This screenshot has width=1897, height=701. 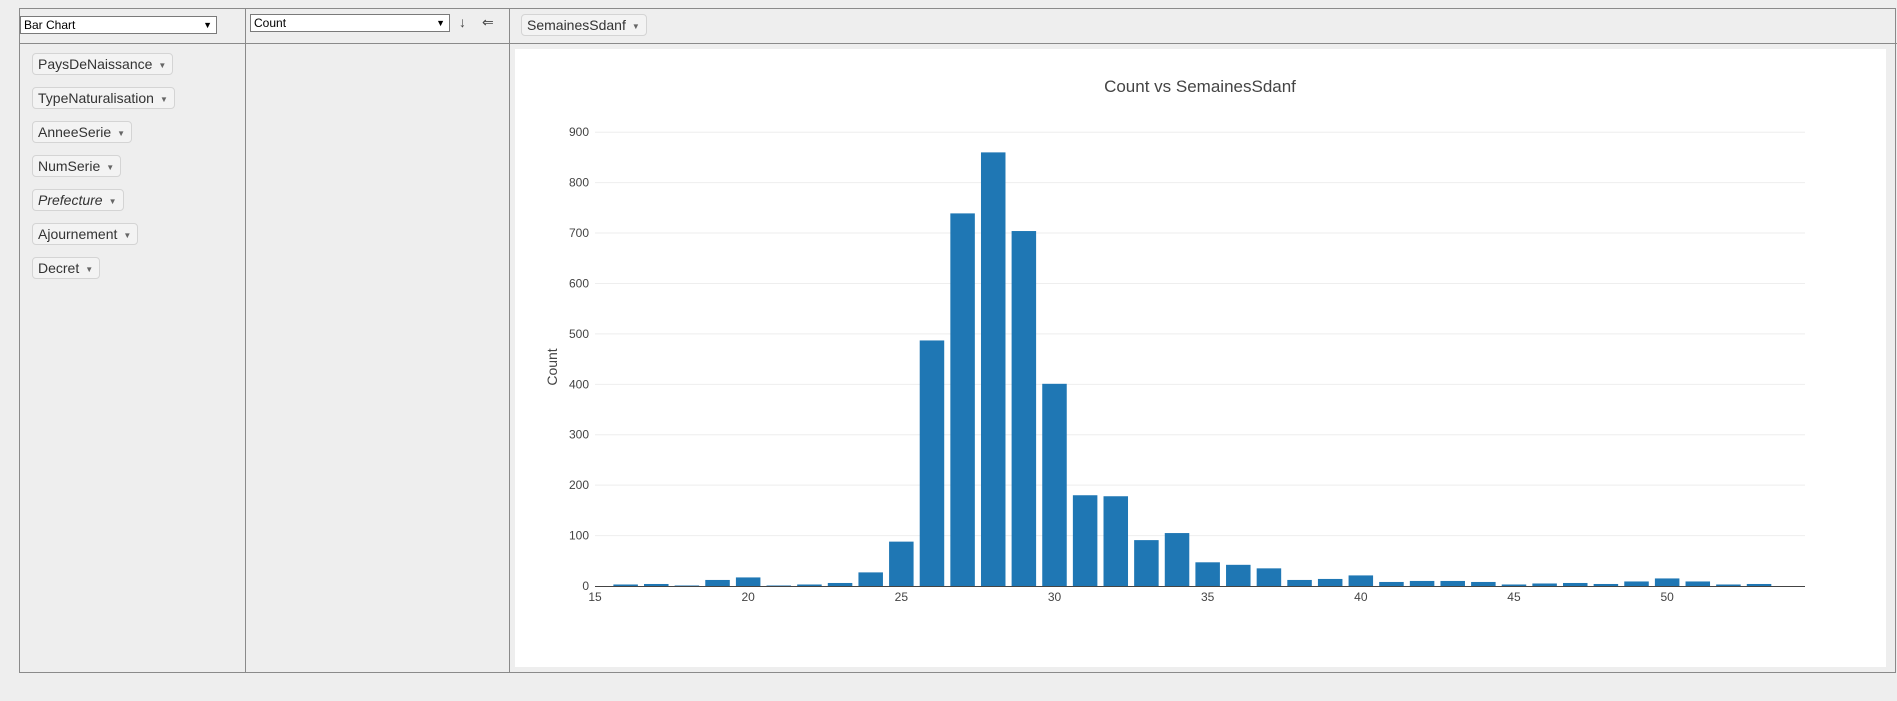 I want to click on renderer-cell: Bar Chart ▼, so click(x=133, y=26).